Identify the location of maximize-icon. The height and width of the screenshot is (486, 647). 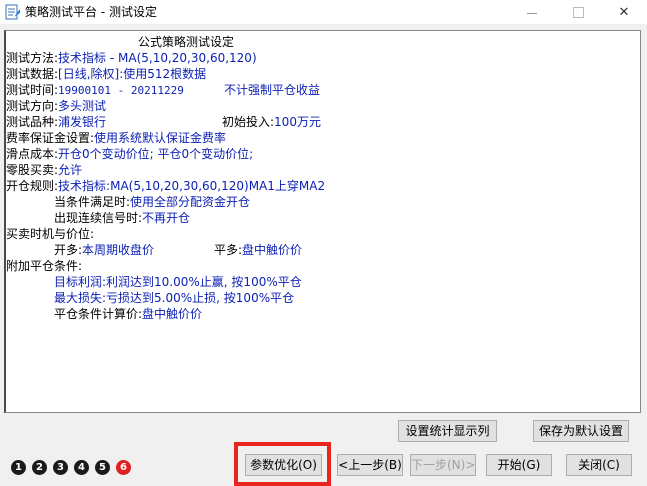
(578, 12).